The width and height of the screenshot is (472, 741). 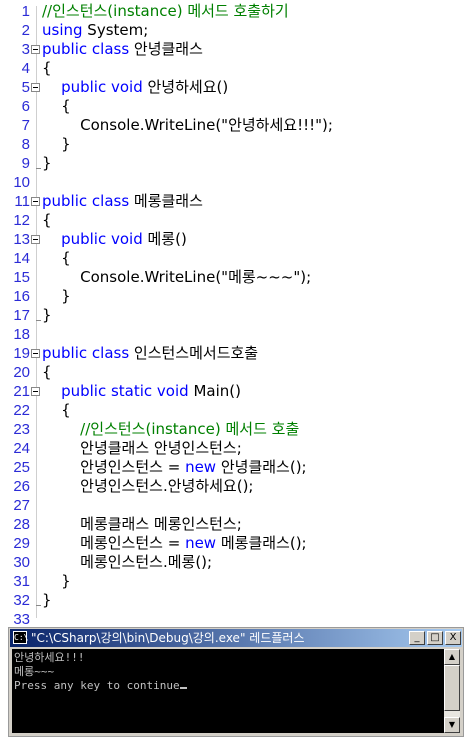 I want to click on code-token: 안녕클래스();, so click(x=261, y=467).